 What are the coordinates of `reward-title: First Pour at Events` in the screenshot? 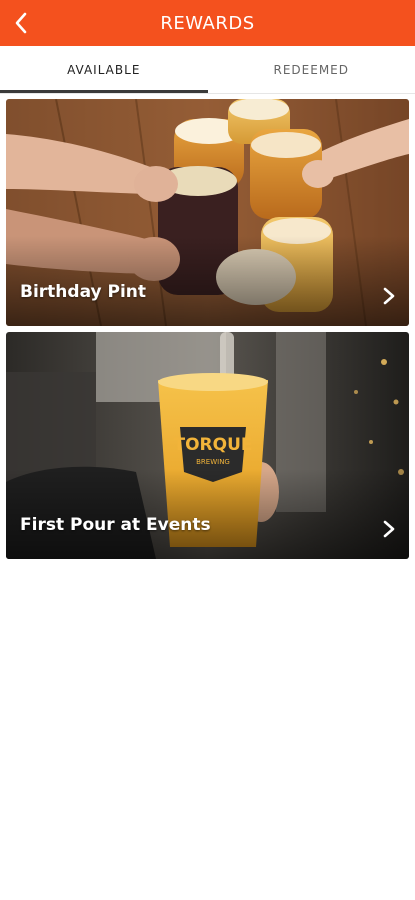 It's located at (115, 525).